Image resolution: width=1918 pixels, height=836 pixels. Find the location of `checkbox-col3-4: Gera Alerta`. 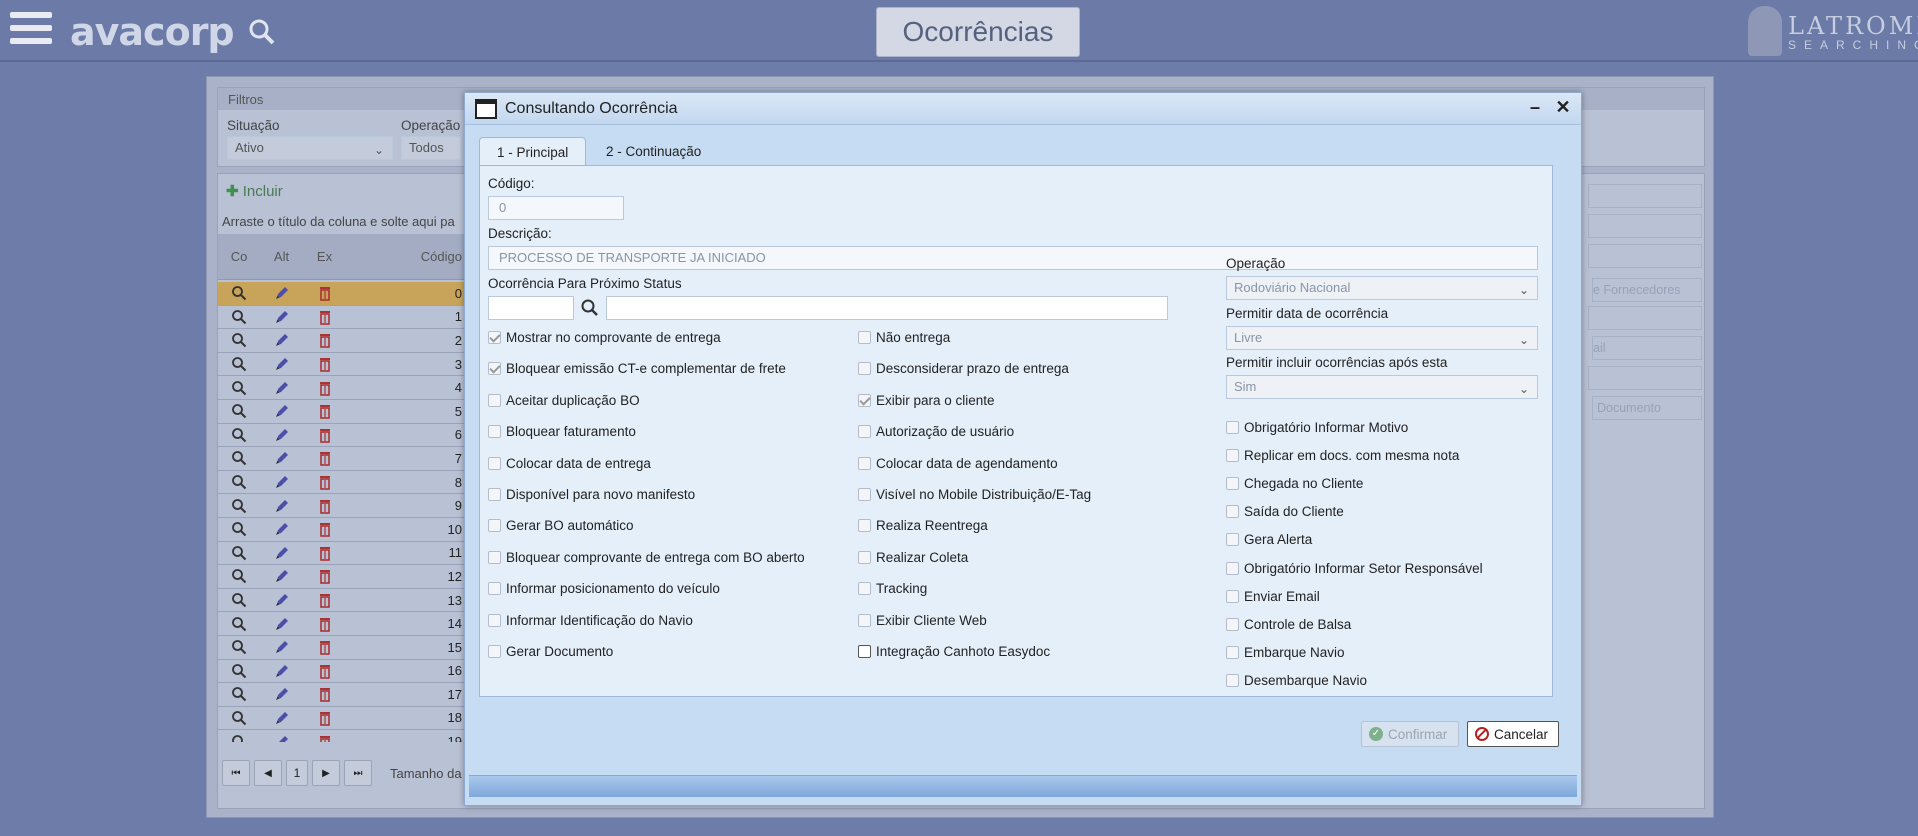

checkbox-col3-4: Gera Alerta is located at coordinates (1269, 539).